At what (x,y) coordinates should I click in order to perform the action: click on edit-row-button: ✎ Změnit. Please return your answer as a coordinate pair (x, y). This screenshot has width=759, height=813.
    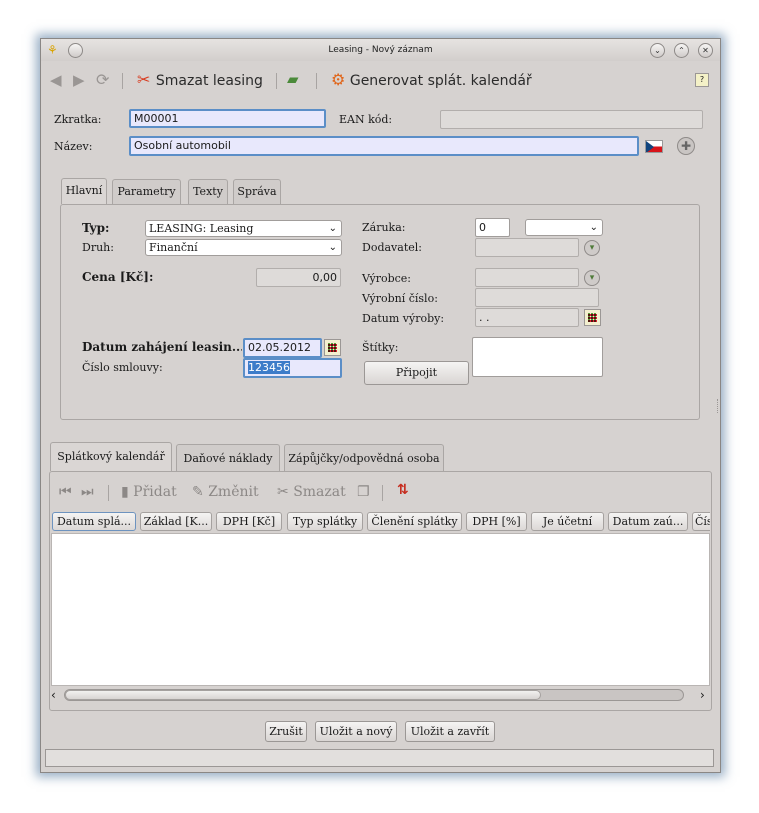
    Looking at the image, I should click on (225, 492).